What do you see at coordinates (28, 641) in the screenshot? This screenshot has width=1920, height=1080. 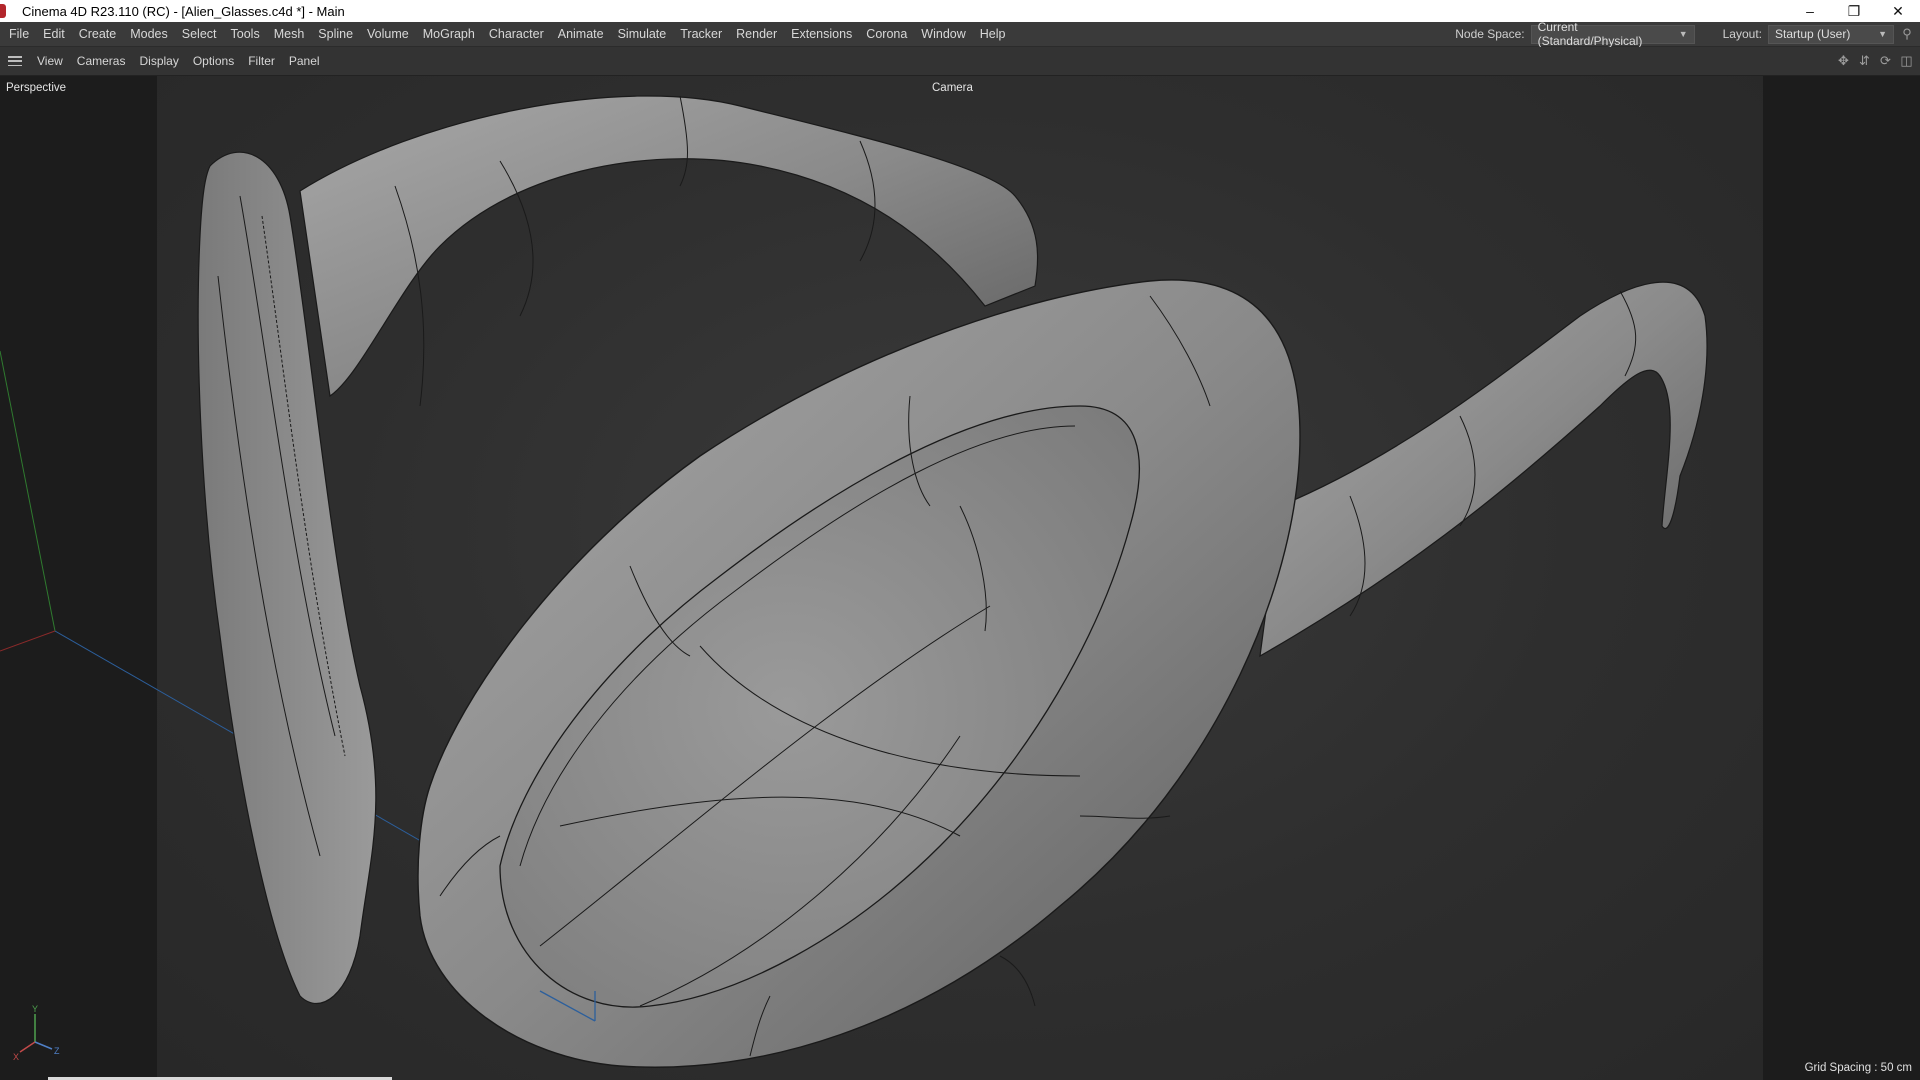 I see `world-x-axis-line` at bounding box center [28, 641].